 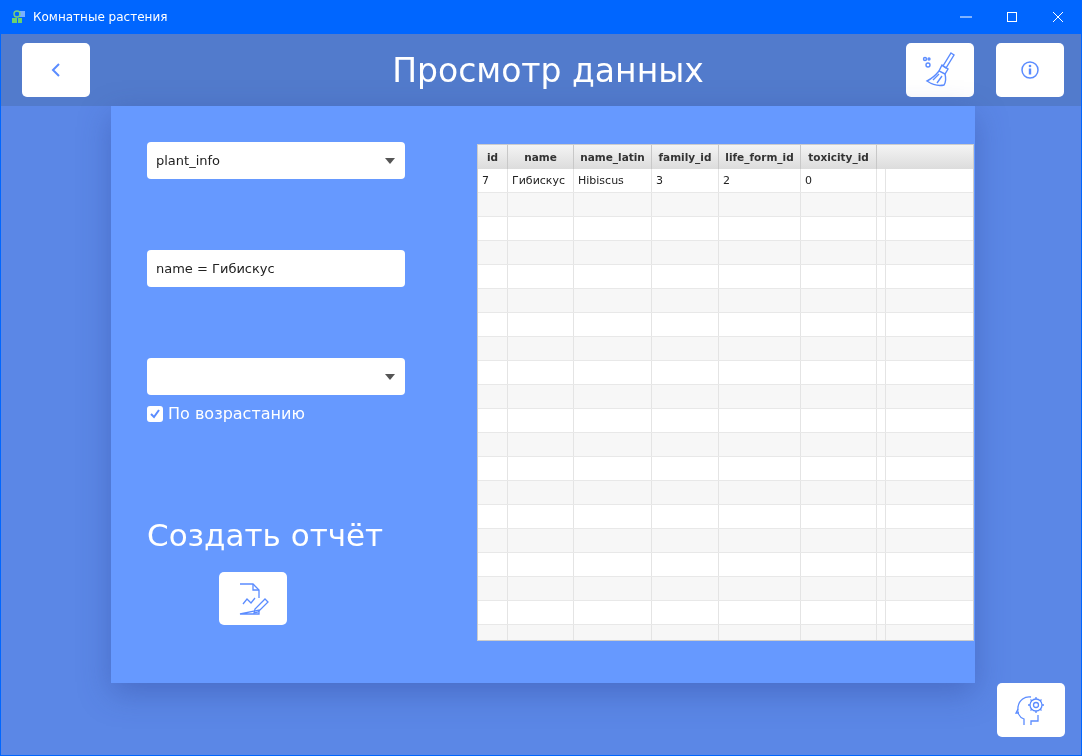 I want to click on checkbox-label: По возрастанию, so click(x=236, y=413).